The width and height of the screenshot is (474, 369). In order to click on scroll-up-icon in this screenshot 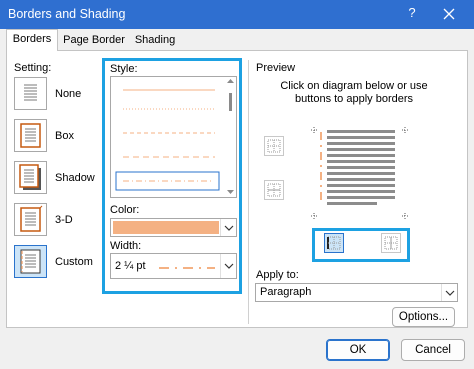, I will do `click(230, 81)`.